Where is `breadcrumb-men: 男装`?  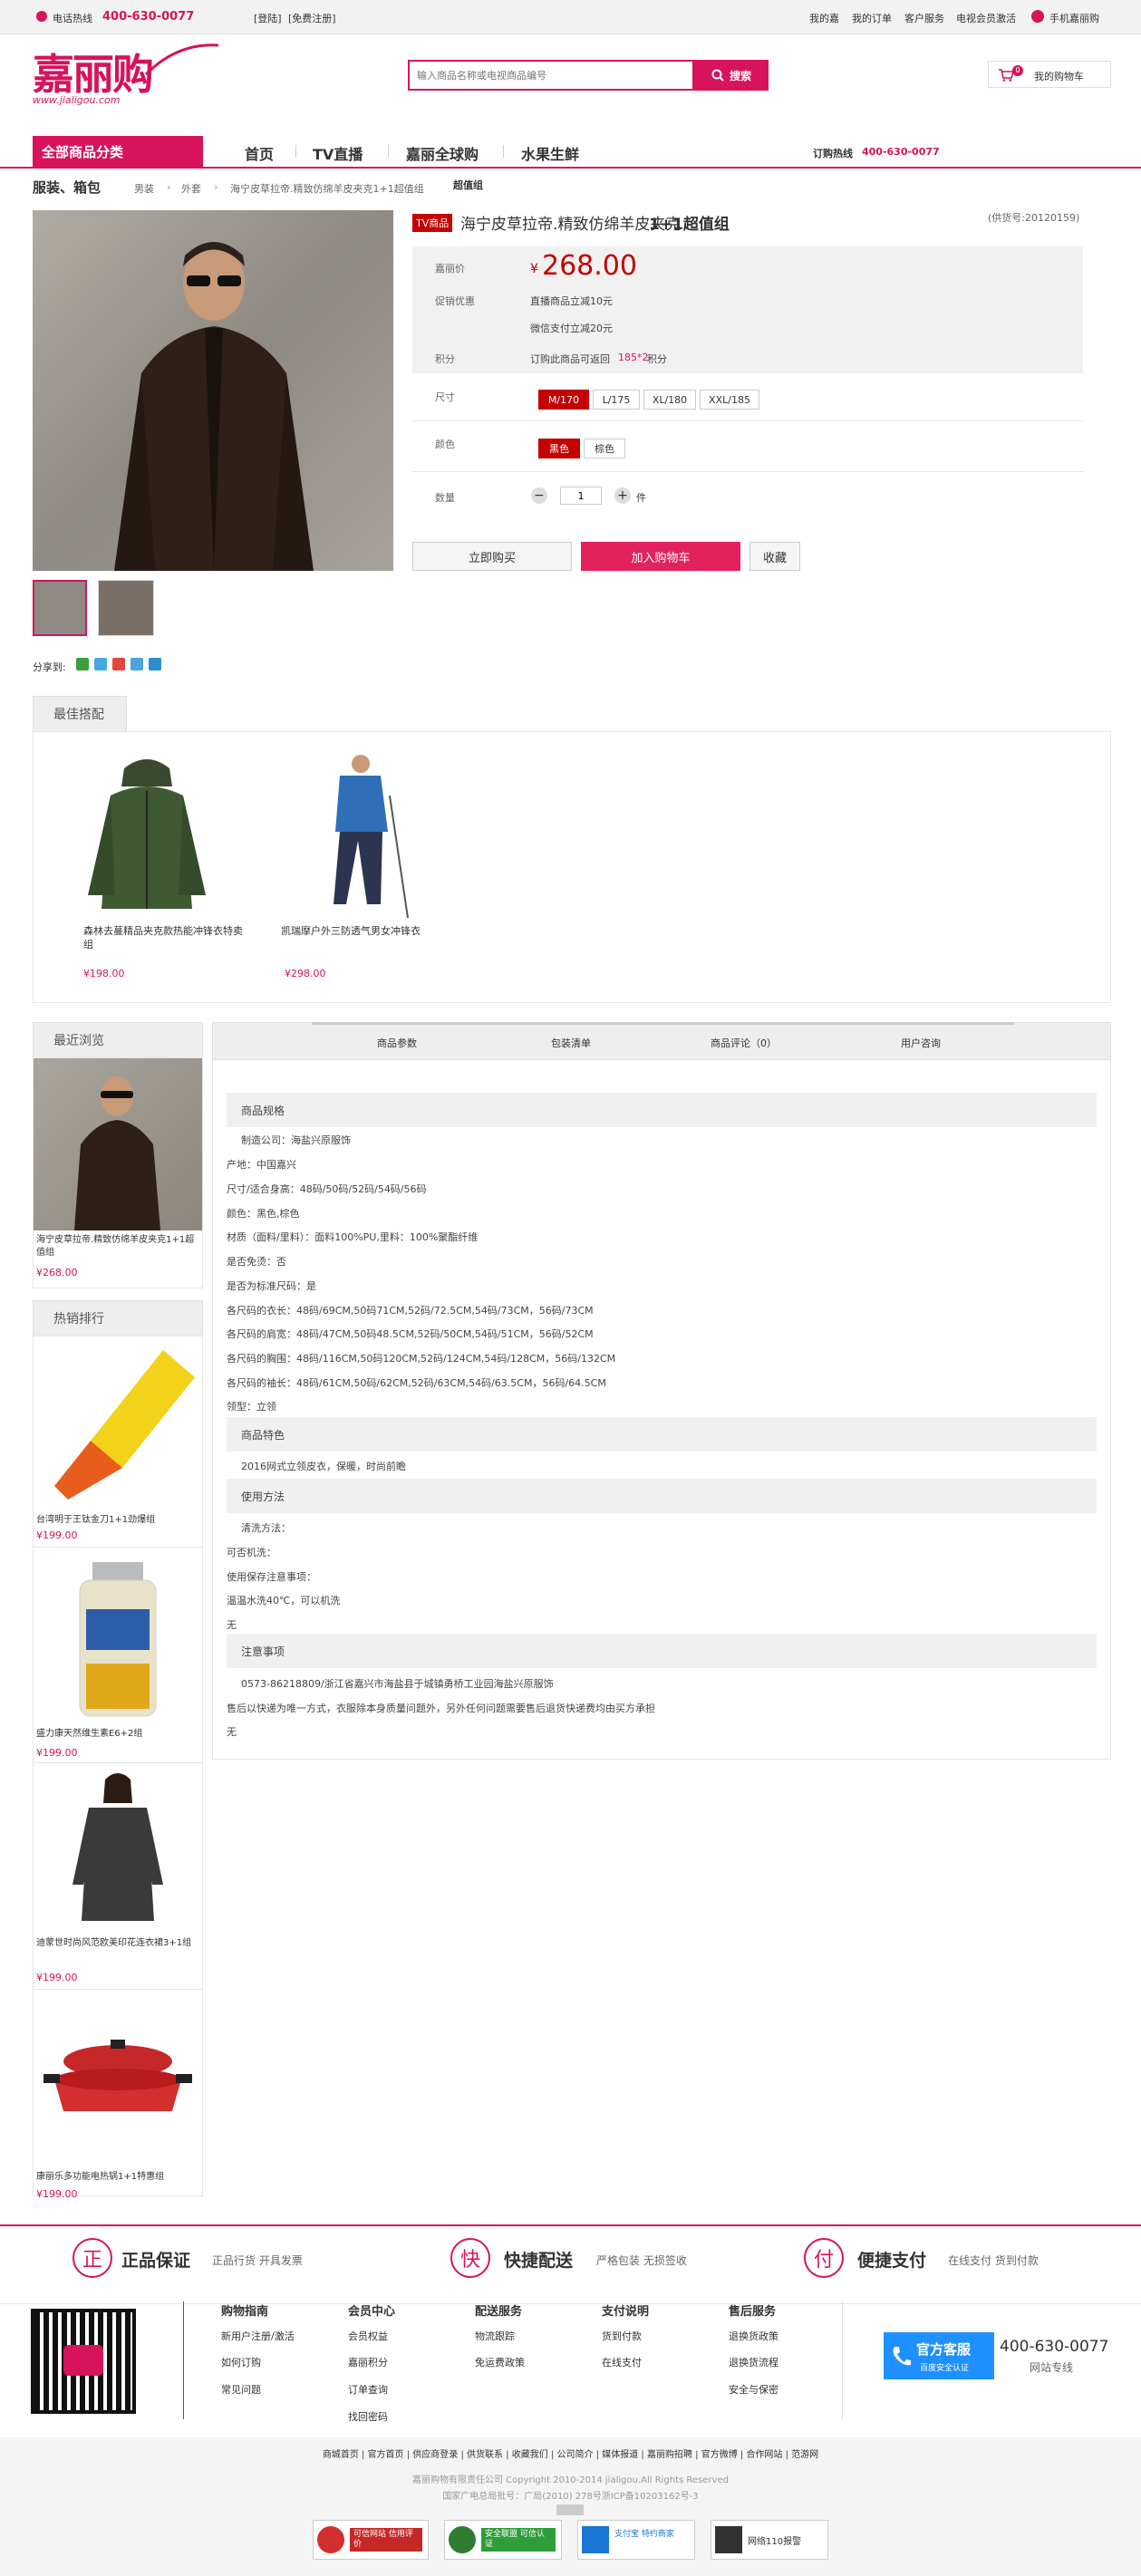 breadcrumb-men: 男装 is located at coordinates (144, 188).